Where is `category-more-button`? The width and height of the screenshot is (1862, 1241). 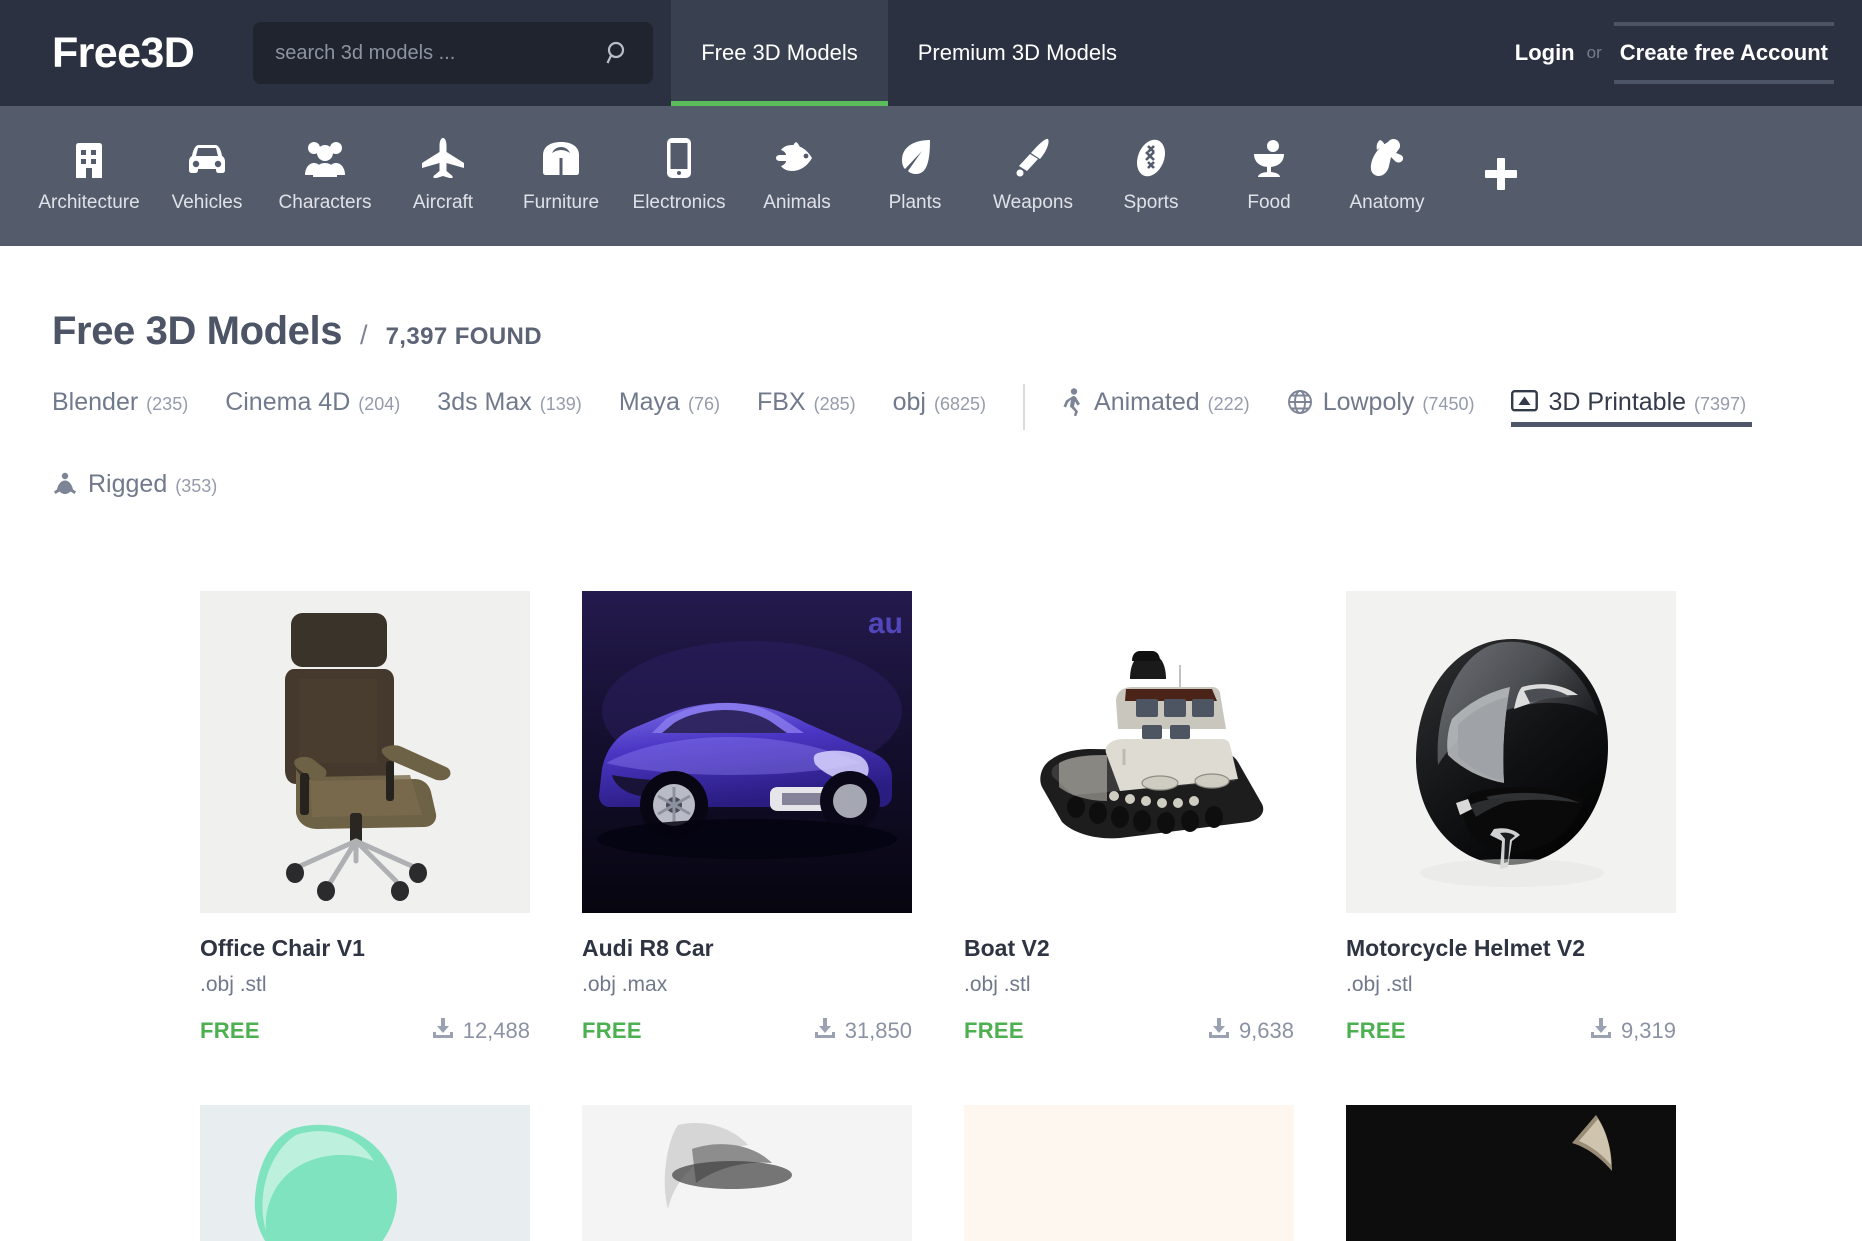
category-more-button is located at coordinates (1501, 176).